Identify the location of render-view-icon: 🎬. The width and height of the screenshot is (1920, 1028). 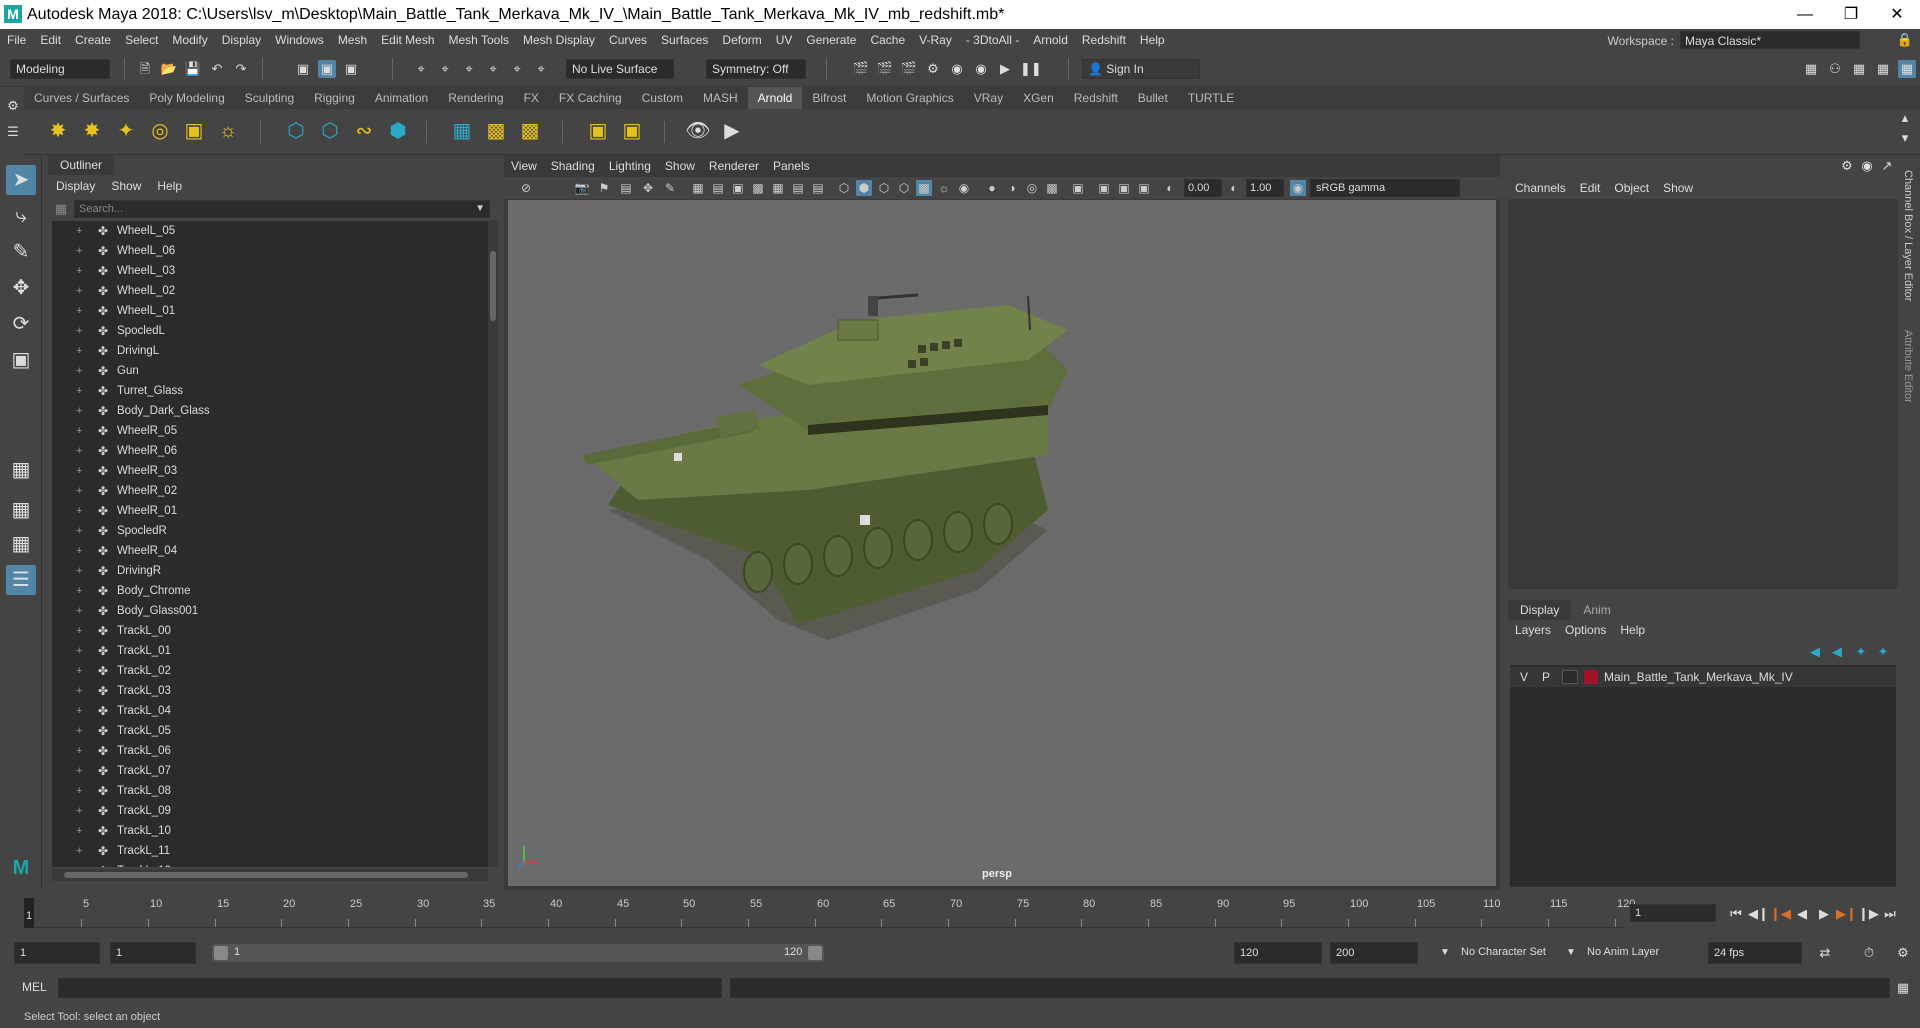
(885, 69).